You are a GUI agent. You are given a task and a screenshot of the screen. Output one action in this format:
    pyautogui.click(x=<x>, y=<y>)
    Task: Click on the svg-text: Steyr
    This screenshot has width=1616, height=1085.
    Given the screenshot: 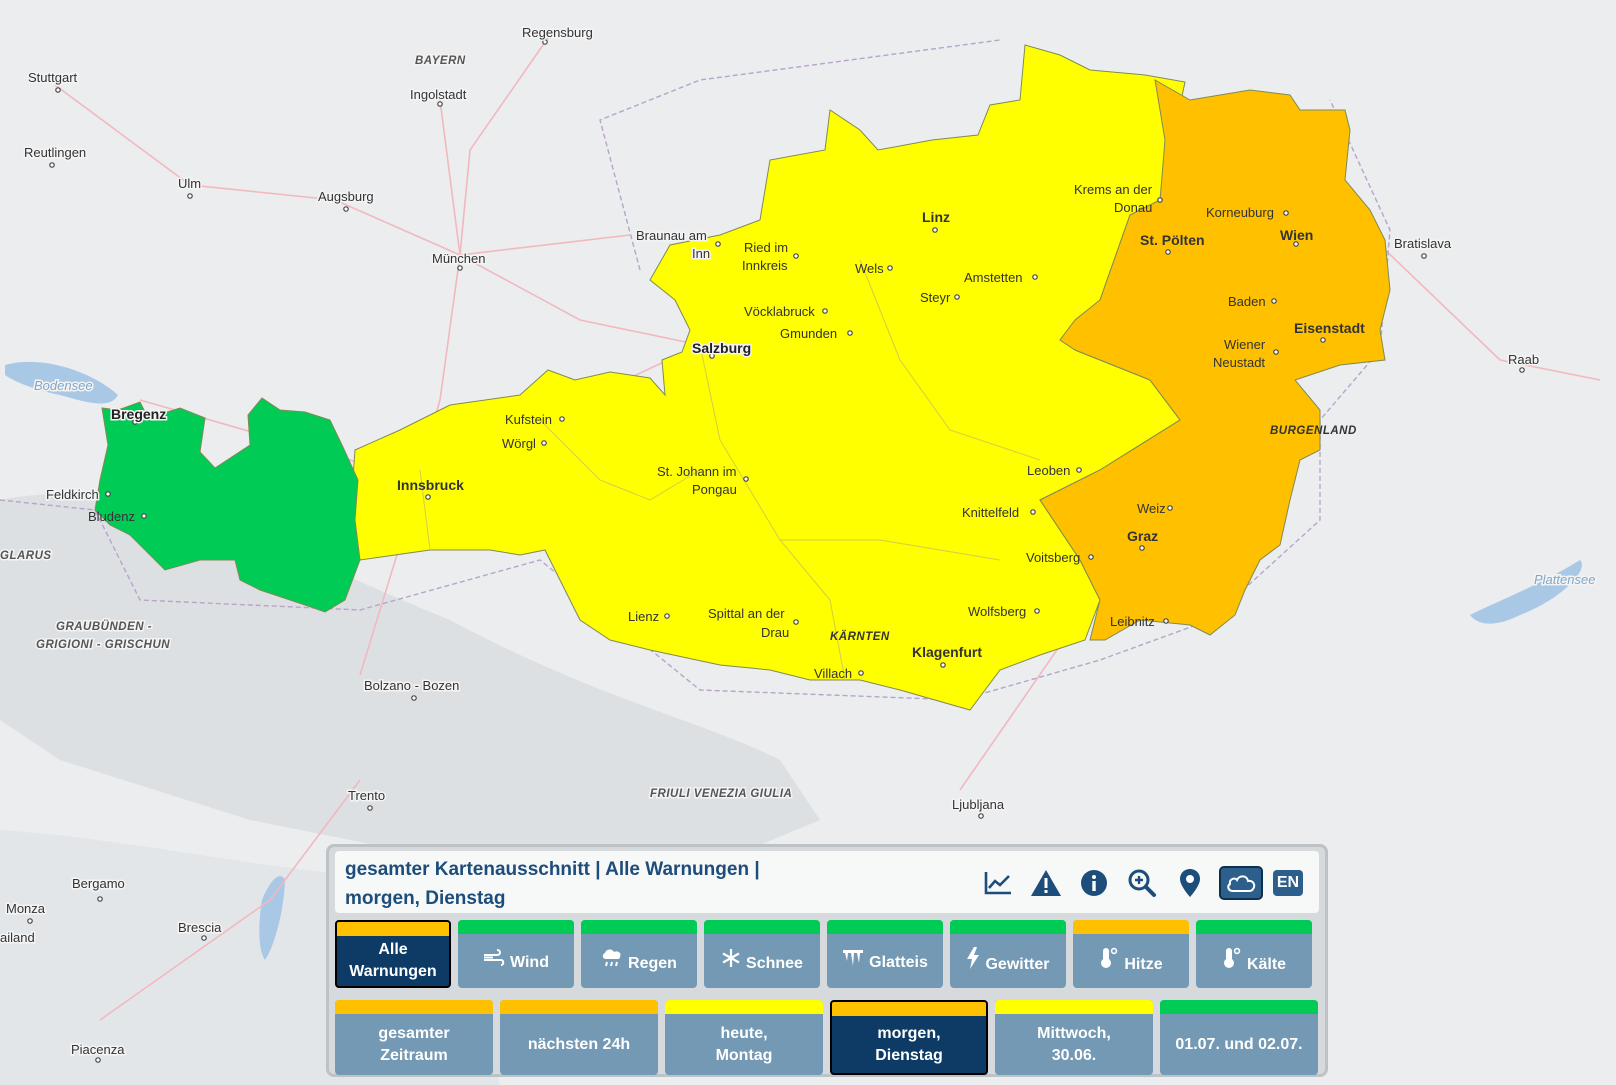 What is the action you would take?
    pyautogui.click(x=935, y=297)
    